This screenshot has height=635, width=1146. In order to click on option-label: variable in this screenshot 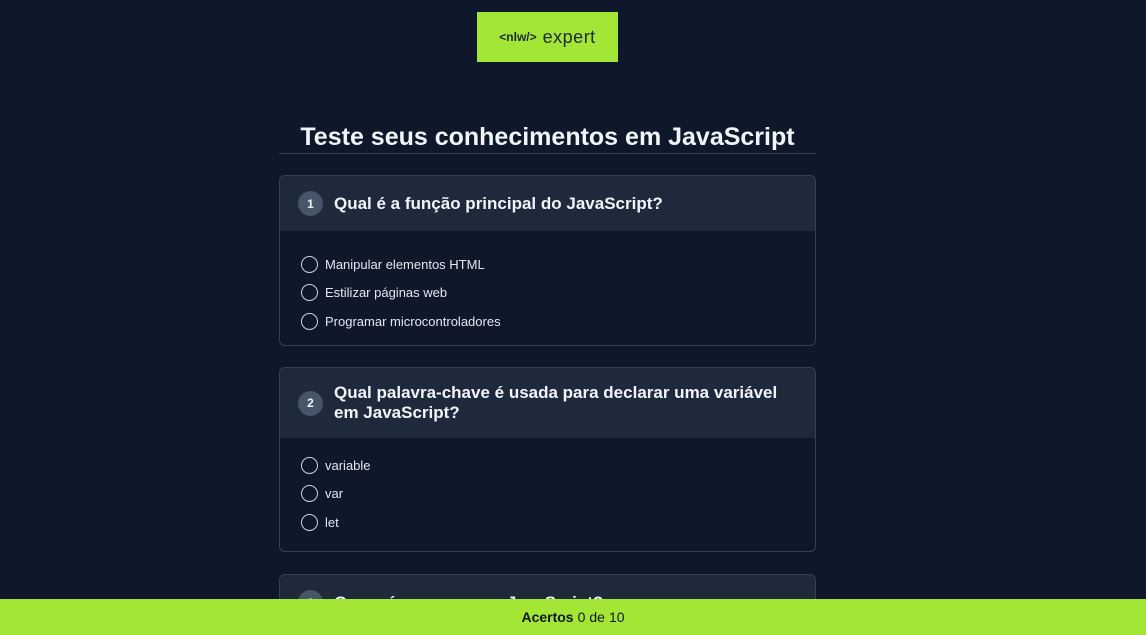, I will do `click(348, 465)`.